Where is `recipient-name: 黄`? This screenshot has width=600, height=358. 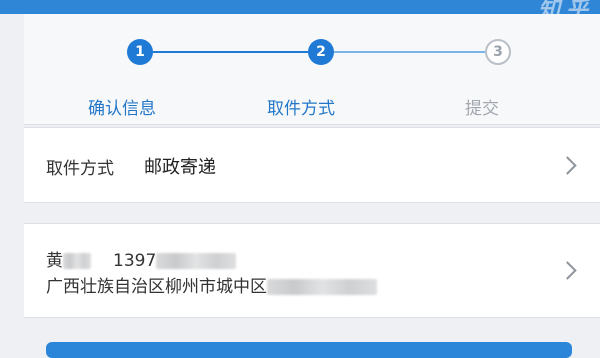
recipient-name: 黄 is located at coordinates (54, 261).